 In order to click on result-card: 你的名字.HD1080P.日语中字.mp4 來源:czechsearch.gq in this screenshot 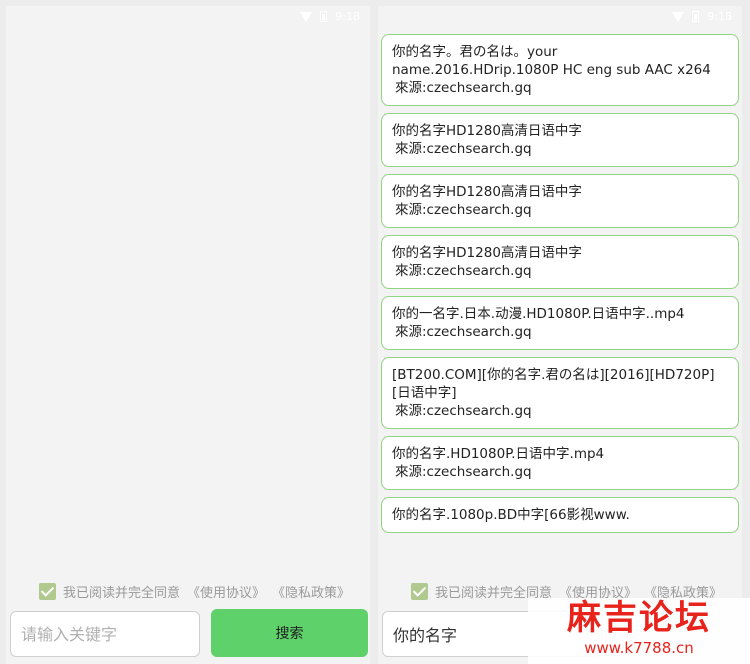, I will do `click(560, 463)`.